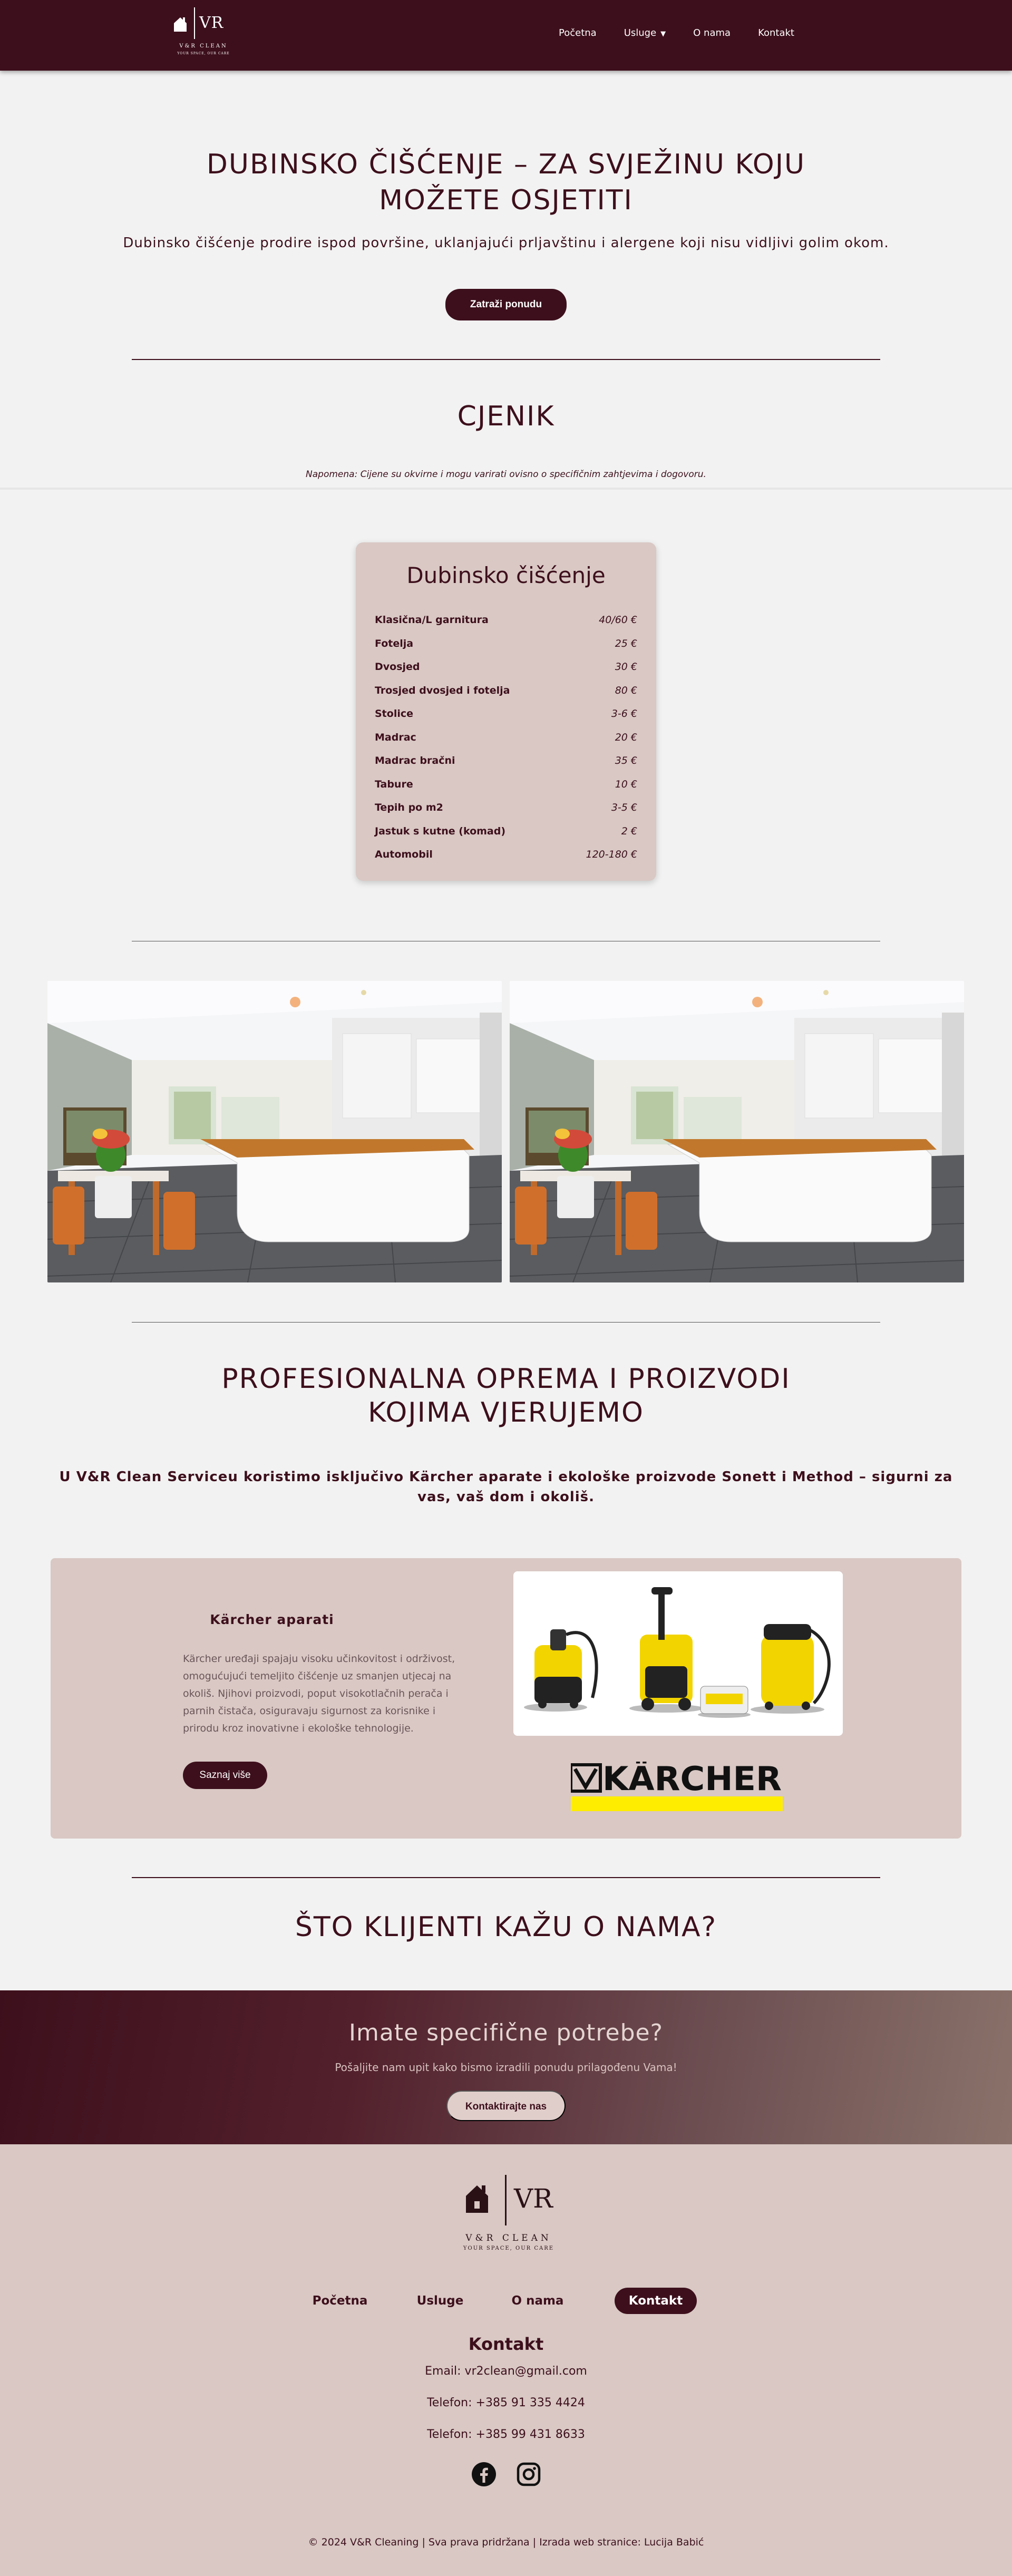  What do you see at coordinates (624, 807) in the screenshot?
I see `price-item-value: 3-5 €` at bounding box center [624, 807].